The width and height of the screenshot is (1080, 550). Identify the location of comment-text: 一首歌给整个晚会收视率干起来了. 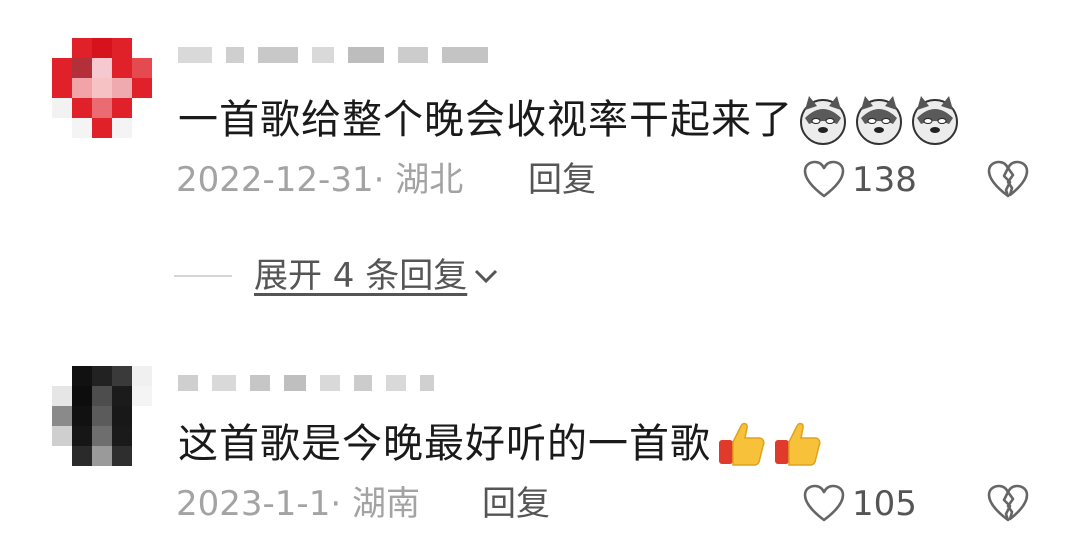
(569, 120).